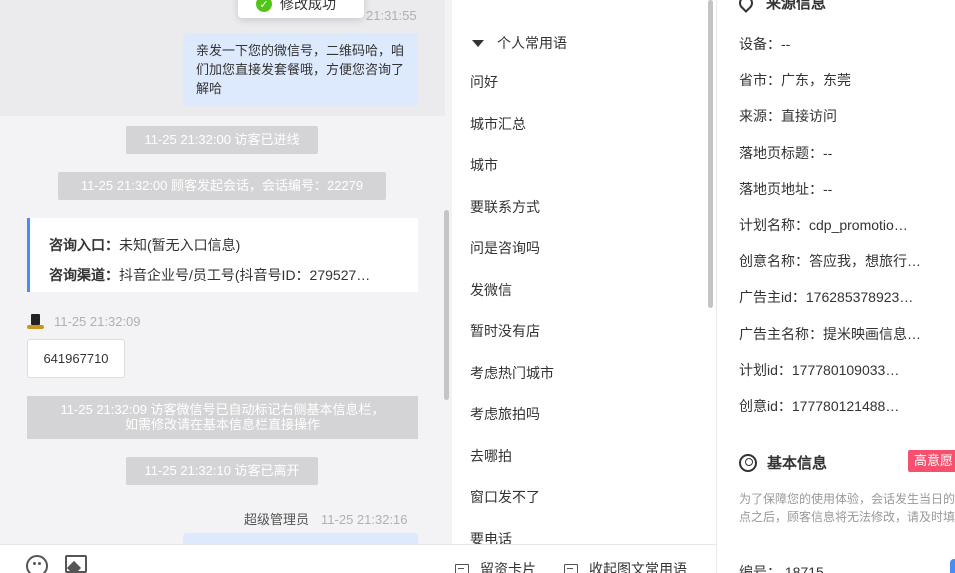 Image resolution: width=955 pixels, height=573 pixels. I want to click on phrase-item: 问好, so click(512, 83).